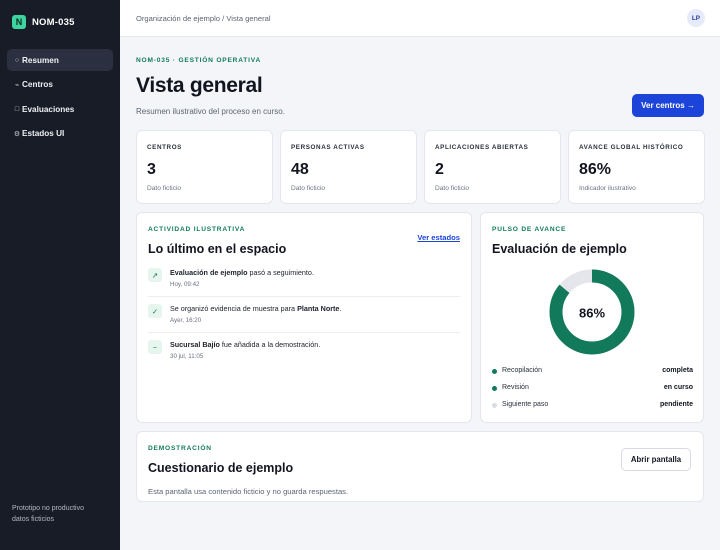  Describe the element at coordinates (522, 370) in the screenshot. I see `legend-name: Recopilación` at that location.